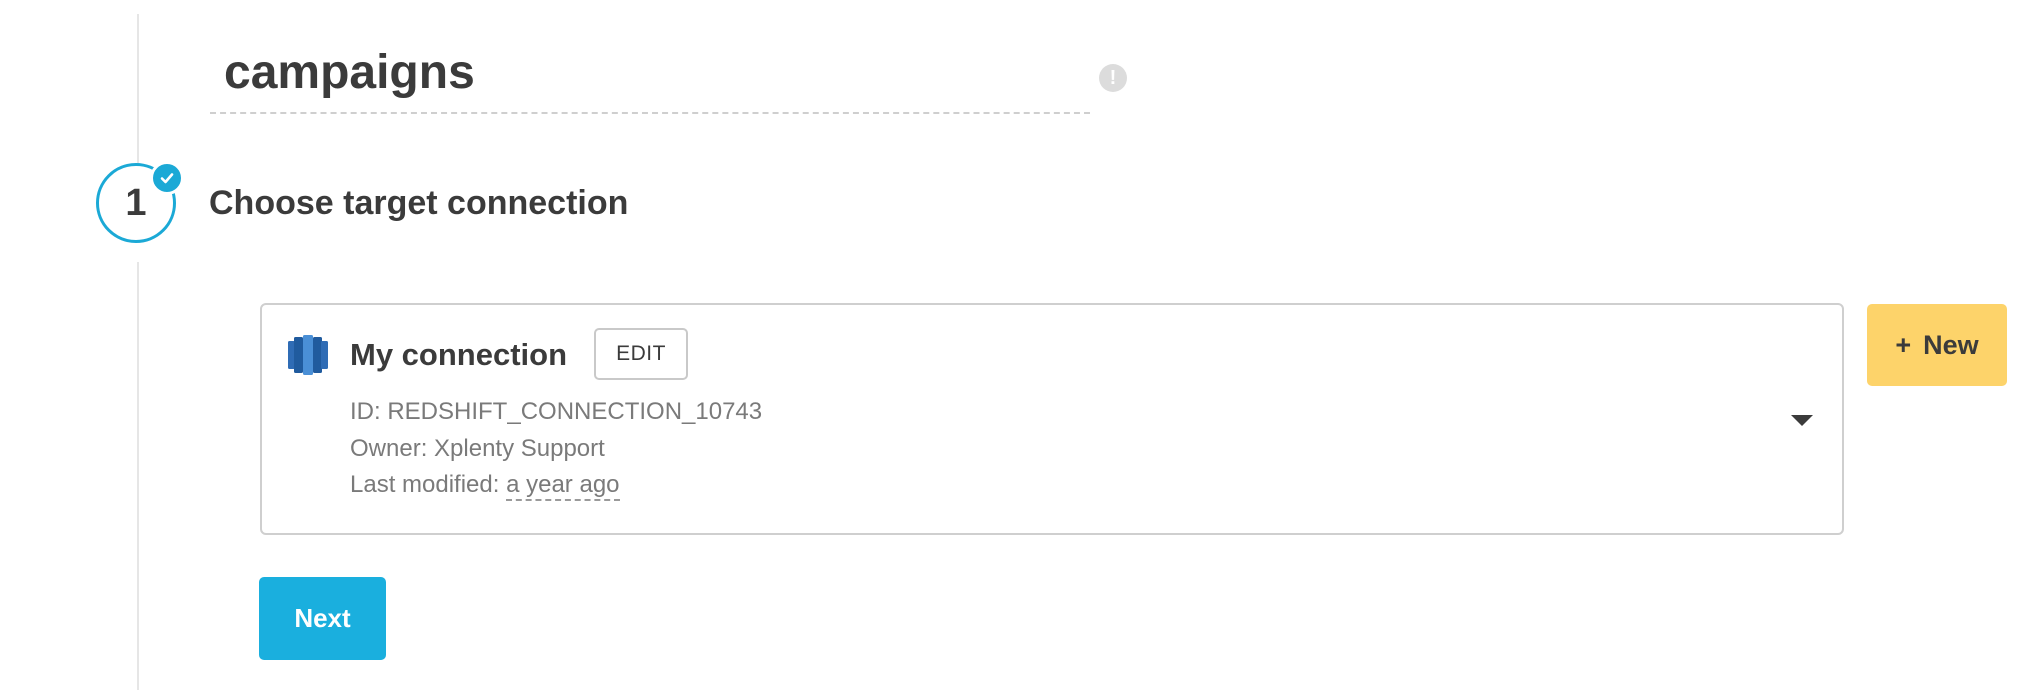  I want to click on connection-id-label: ID:, so click(369, 411).